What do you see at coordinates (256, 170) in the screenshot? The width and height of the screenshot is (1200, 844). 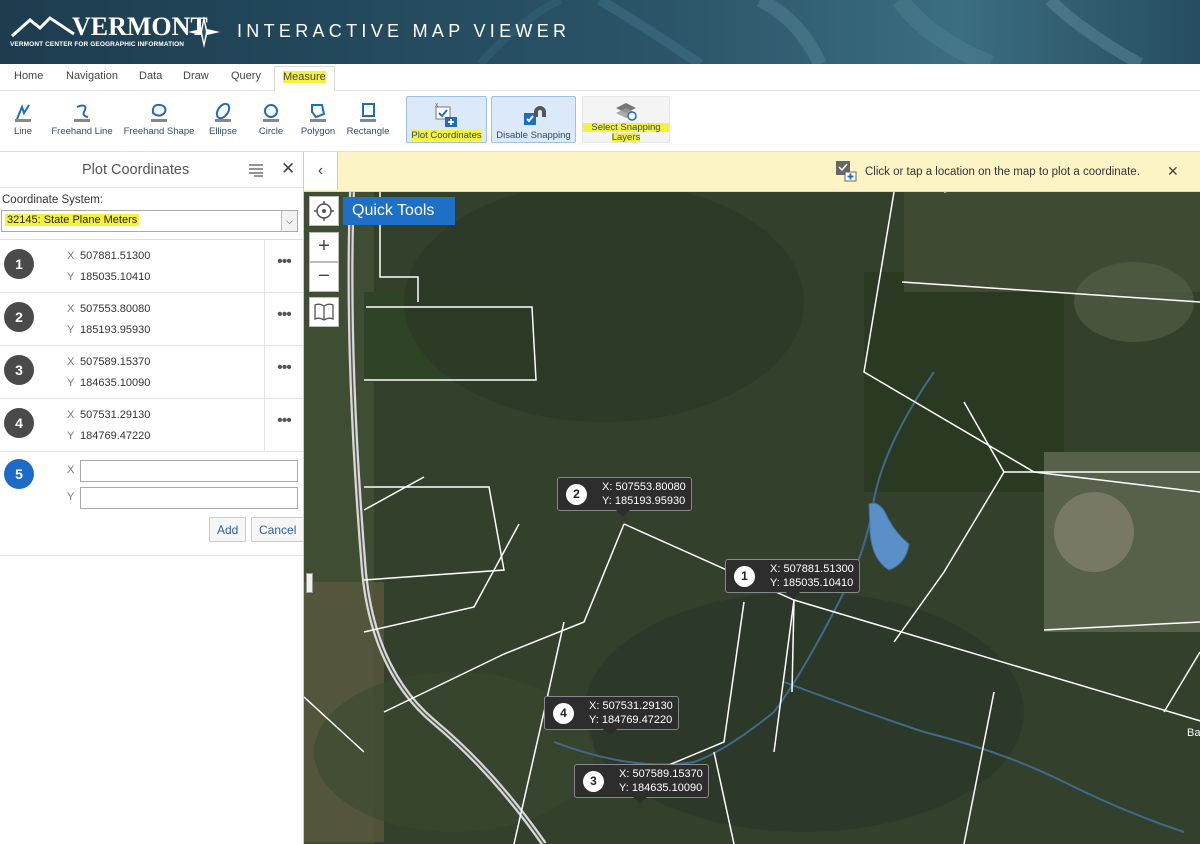 I see `menu-icon` at bounding box center [256, 170].